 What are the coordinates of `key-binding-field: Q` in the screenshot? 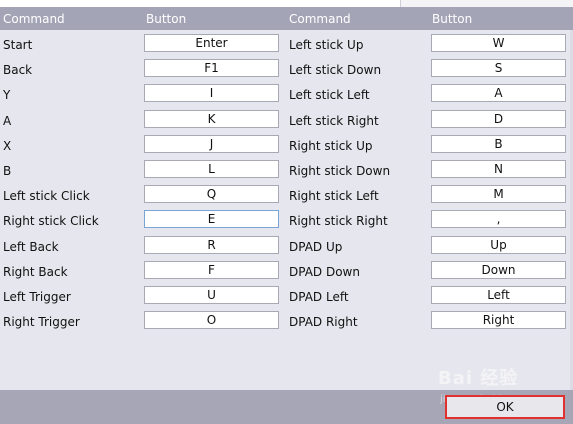 It's located at (211, 194).